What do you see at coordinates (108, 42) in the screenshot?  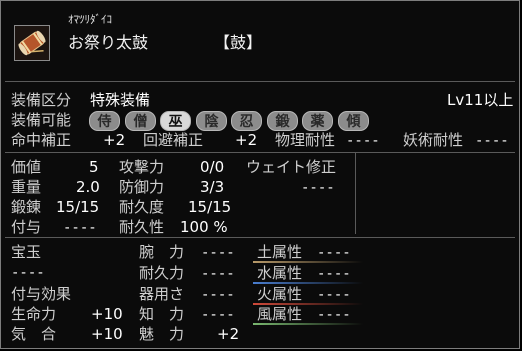 I see `item-name: お祭り太鼓` at bounding box center [108, 42].